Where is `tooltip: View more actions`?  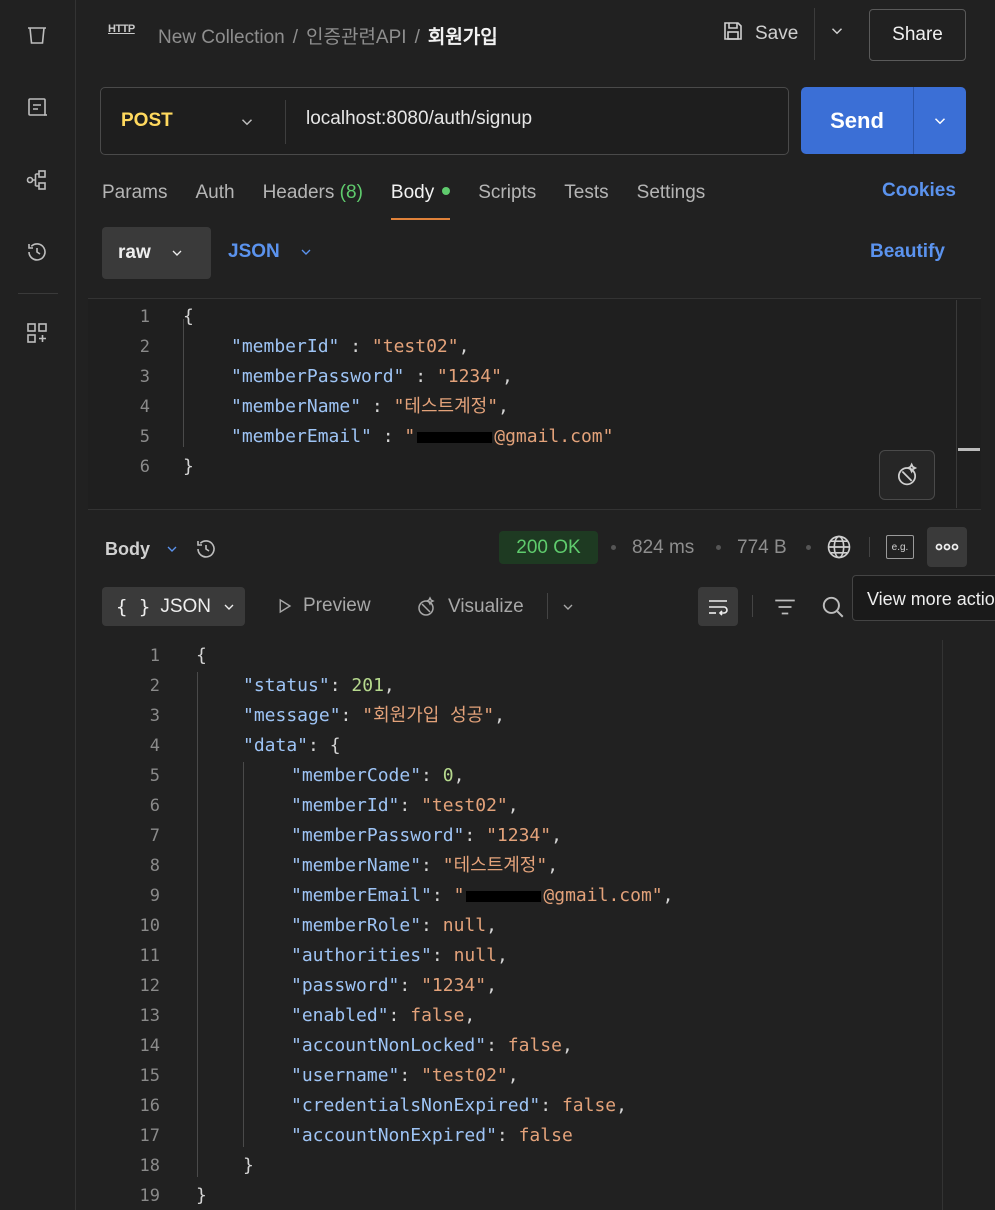 tooltip: View more actions is located at coordinates (923, 598).